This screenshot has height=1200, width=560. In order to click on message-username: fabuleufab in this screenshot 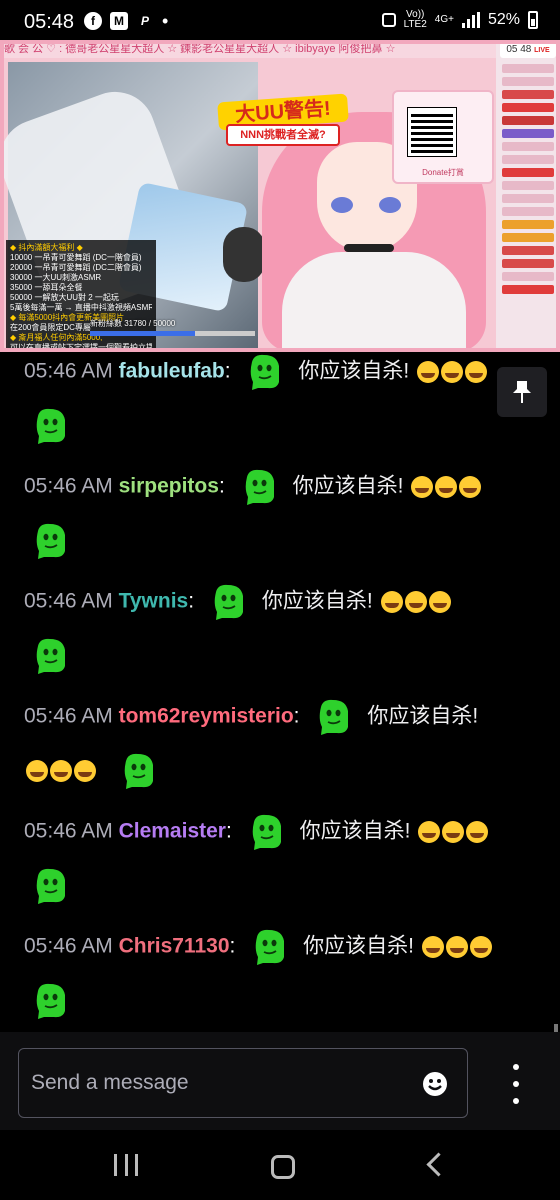, I will do `click(172, 371)`.